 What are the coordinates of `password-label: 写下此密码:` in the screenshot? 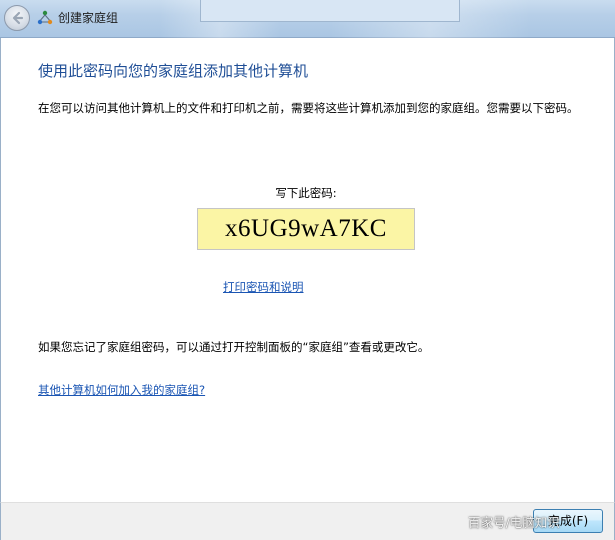 It's located at (306, 193).